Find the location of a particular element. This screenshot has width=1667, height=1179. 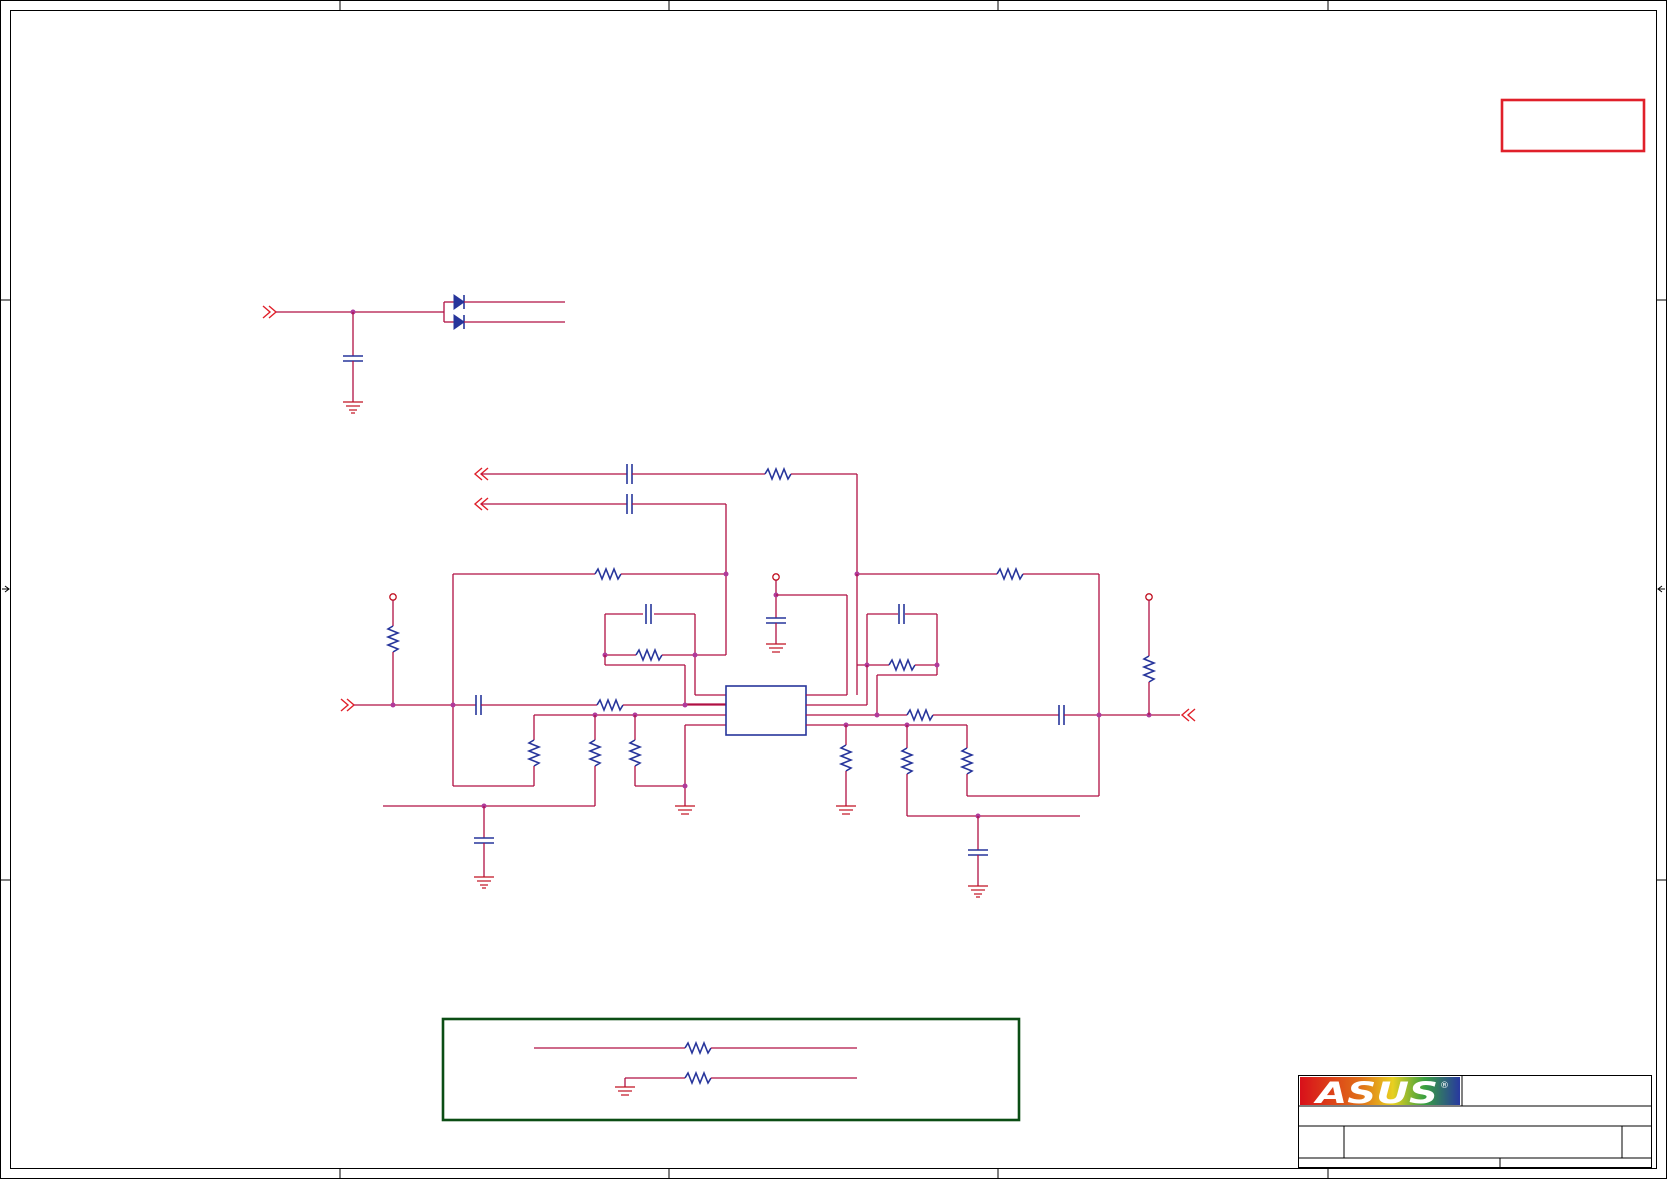

registered-mark: ® is located at coordinates (1444, 1086).